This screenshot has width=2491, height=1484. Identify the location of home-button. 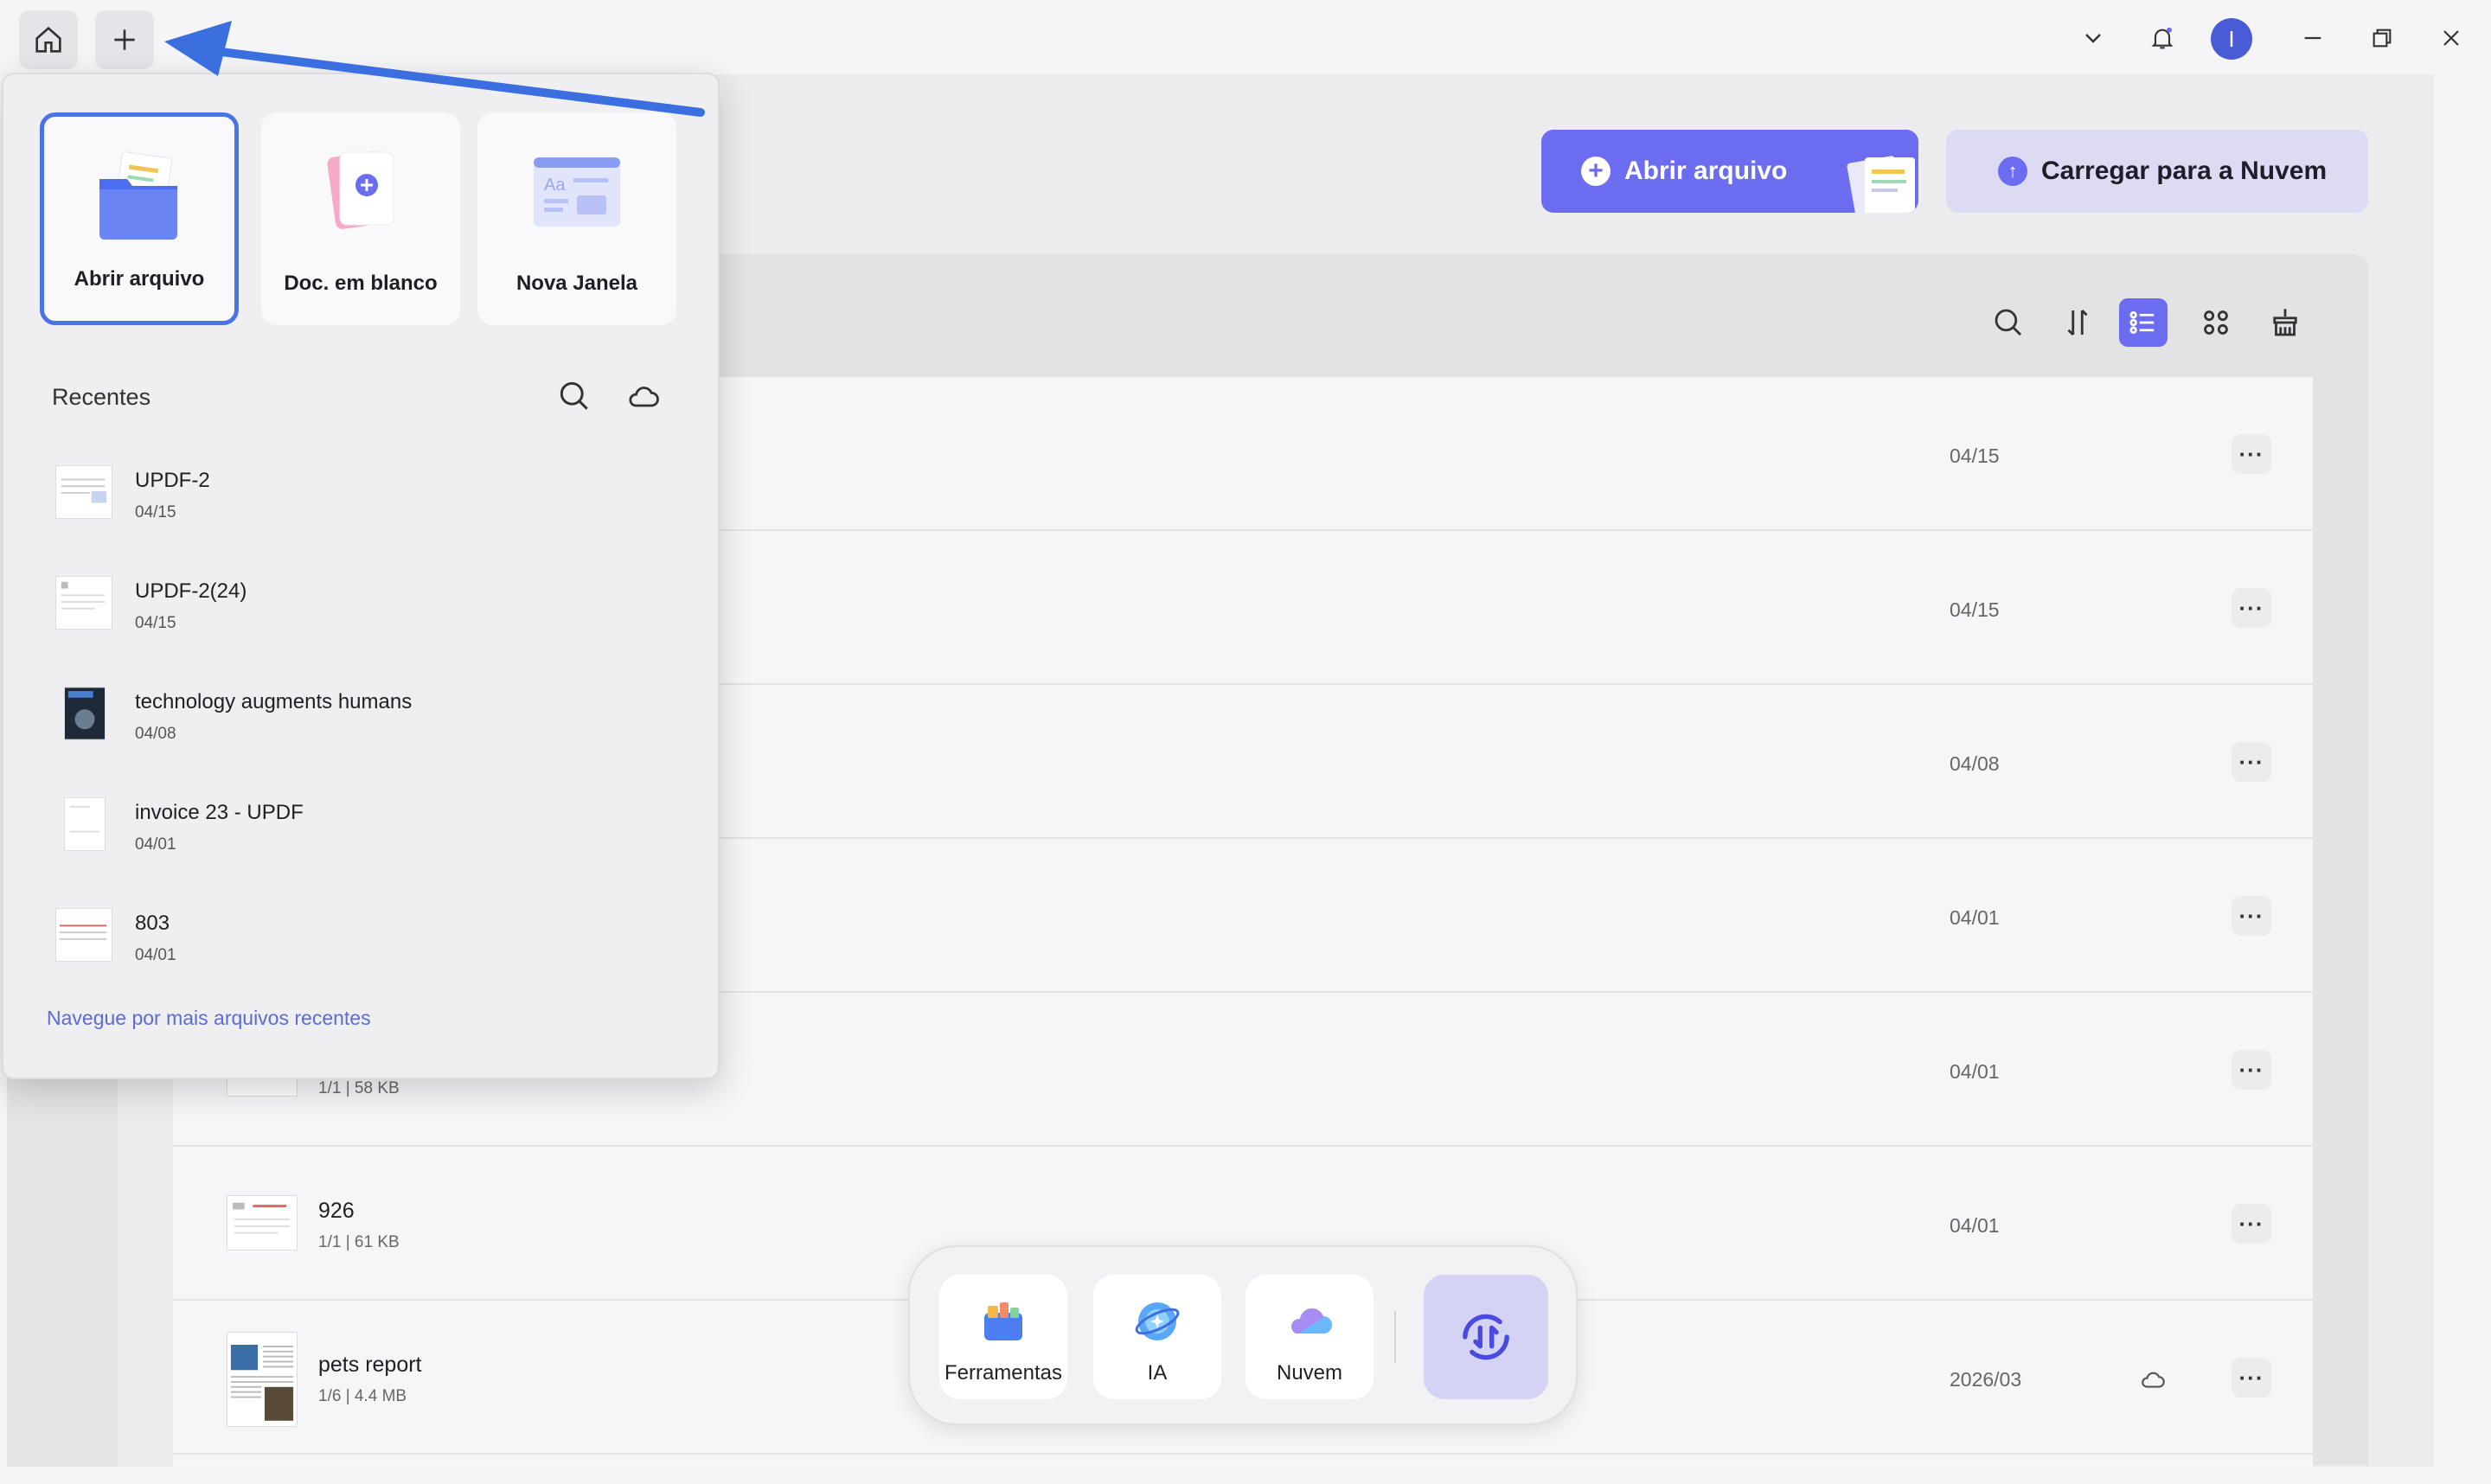
(48, 40).